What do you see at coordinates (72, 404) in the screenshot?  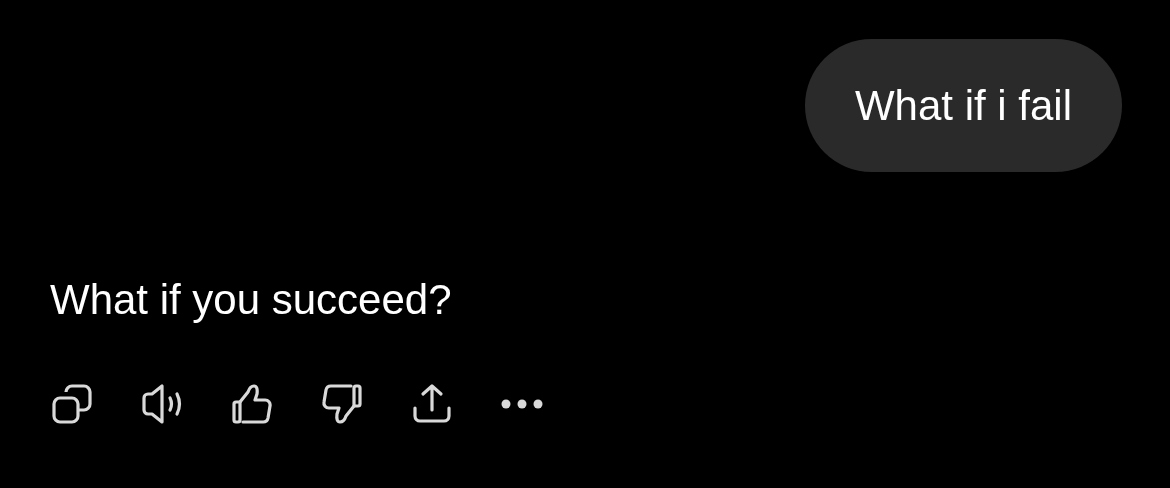 I see `copy-icon` at bounding box center [72, 404].